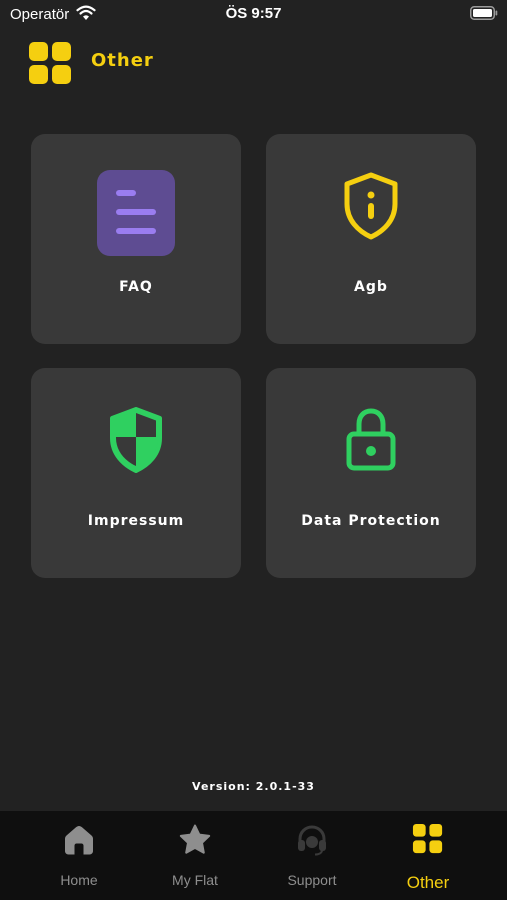 The width and height of the screenshot is (507, 900). Describe the element at coordinates (79, 880) in the screenshot. I see `tab-home-label: Home` at that location.